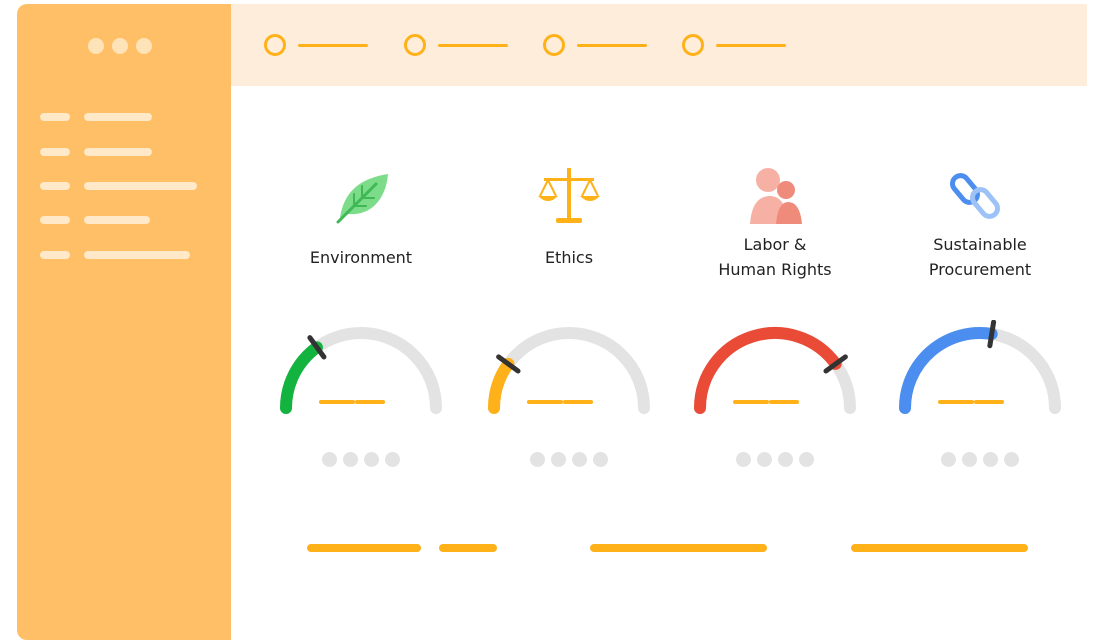 This screenshot has height=640, width=1094. What do you see at coordinates (975, 196) in the screenshot?
I see `chain-link-icon` at bounding box center [975, 196].